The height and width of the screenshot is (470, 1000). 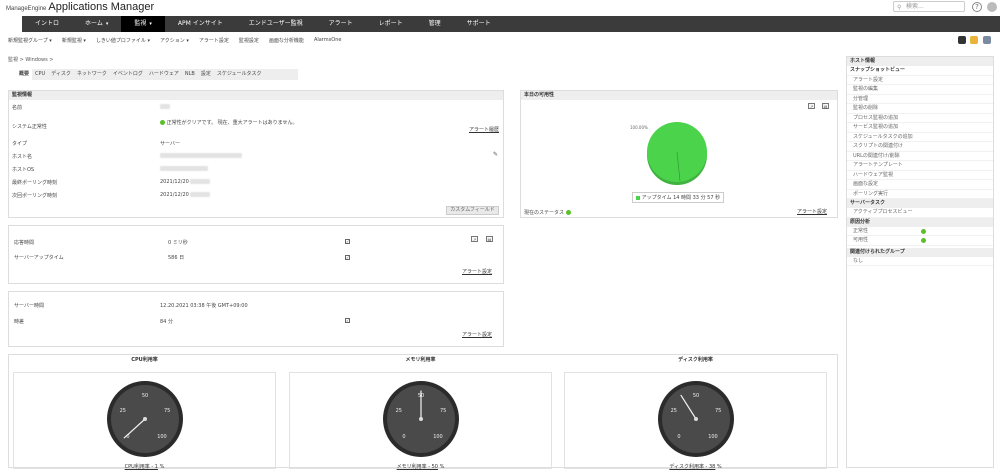 I want to click on nav-monitors: 監視 ▾, so click(x=143, y=24).